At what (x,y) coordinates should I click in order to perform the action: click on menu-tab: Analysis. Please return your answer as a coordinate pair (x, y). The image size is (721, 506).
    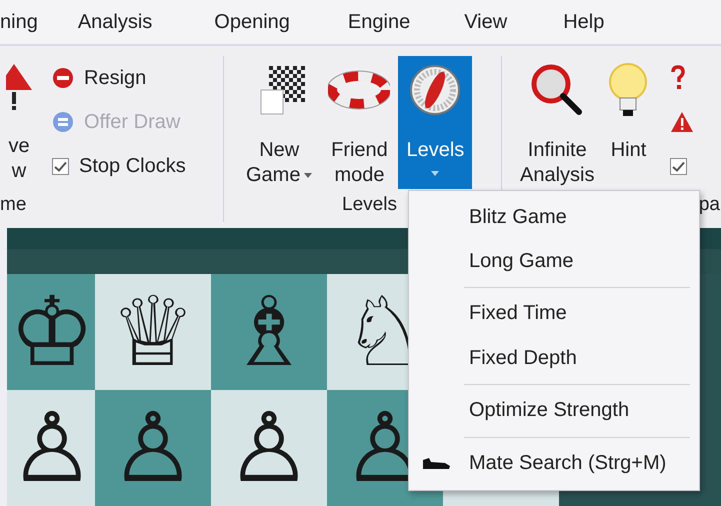
    Looking at the image, I should click on (115, 22).